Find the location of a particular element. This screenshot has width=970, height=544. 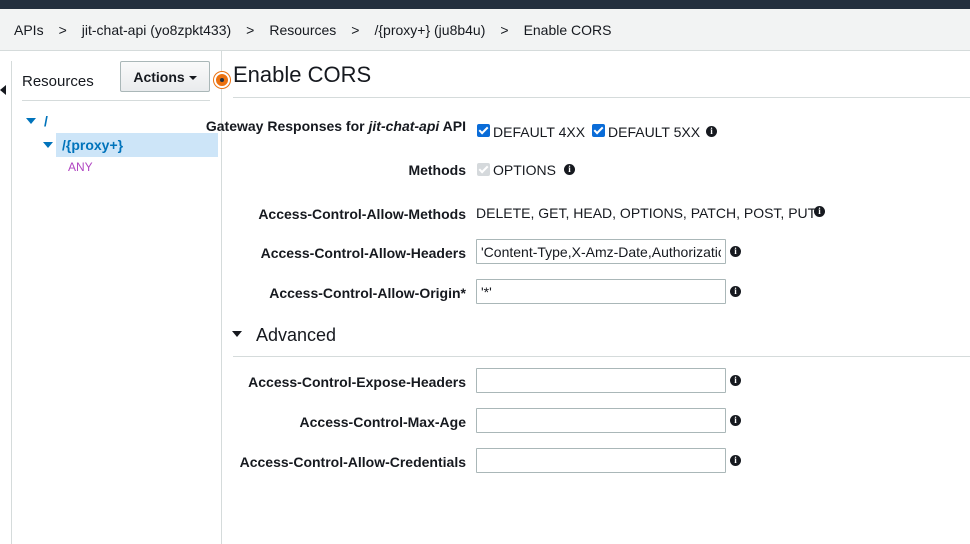

allow-methods-label: Access-Control-Allow-Methods is located at coordinates (362, 214).